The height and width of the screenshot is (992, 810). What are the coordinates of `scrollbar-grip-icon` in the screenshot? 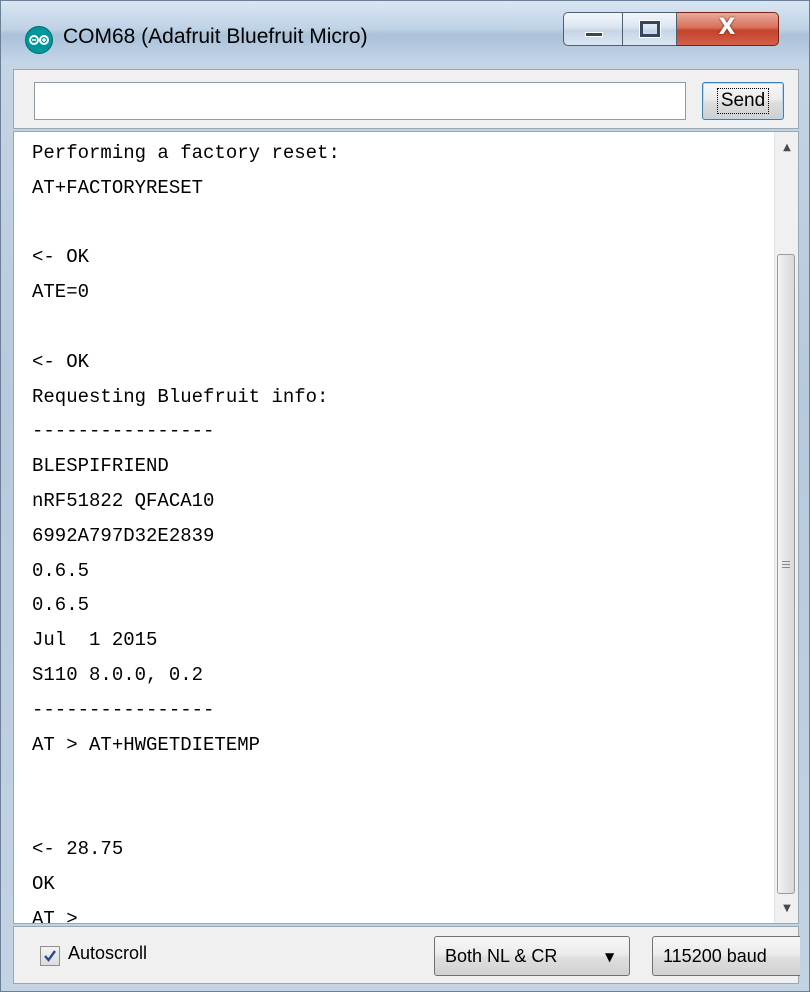 It's located at (786, 561).